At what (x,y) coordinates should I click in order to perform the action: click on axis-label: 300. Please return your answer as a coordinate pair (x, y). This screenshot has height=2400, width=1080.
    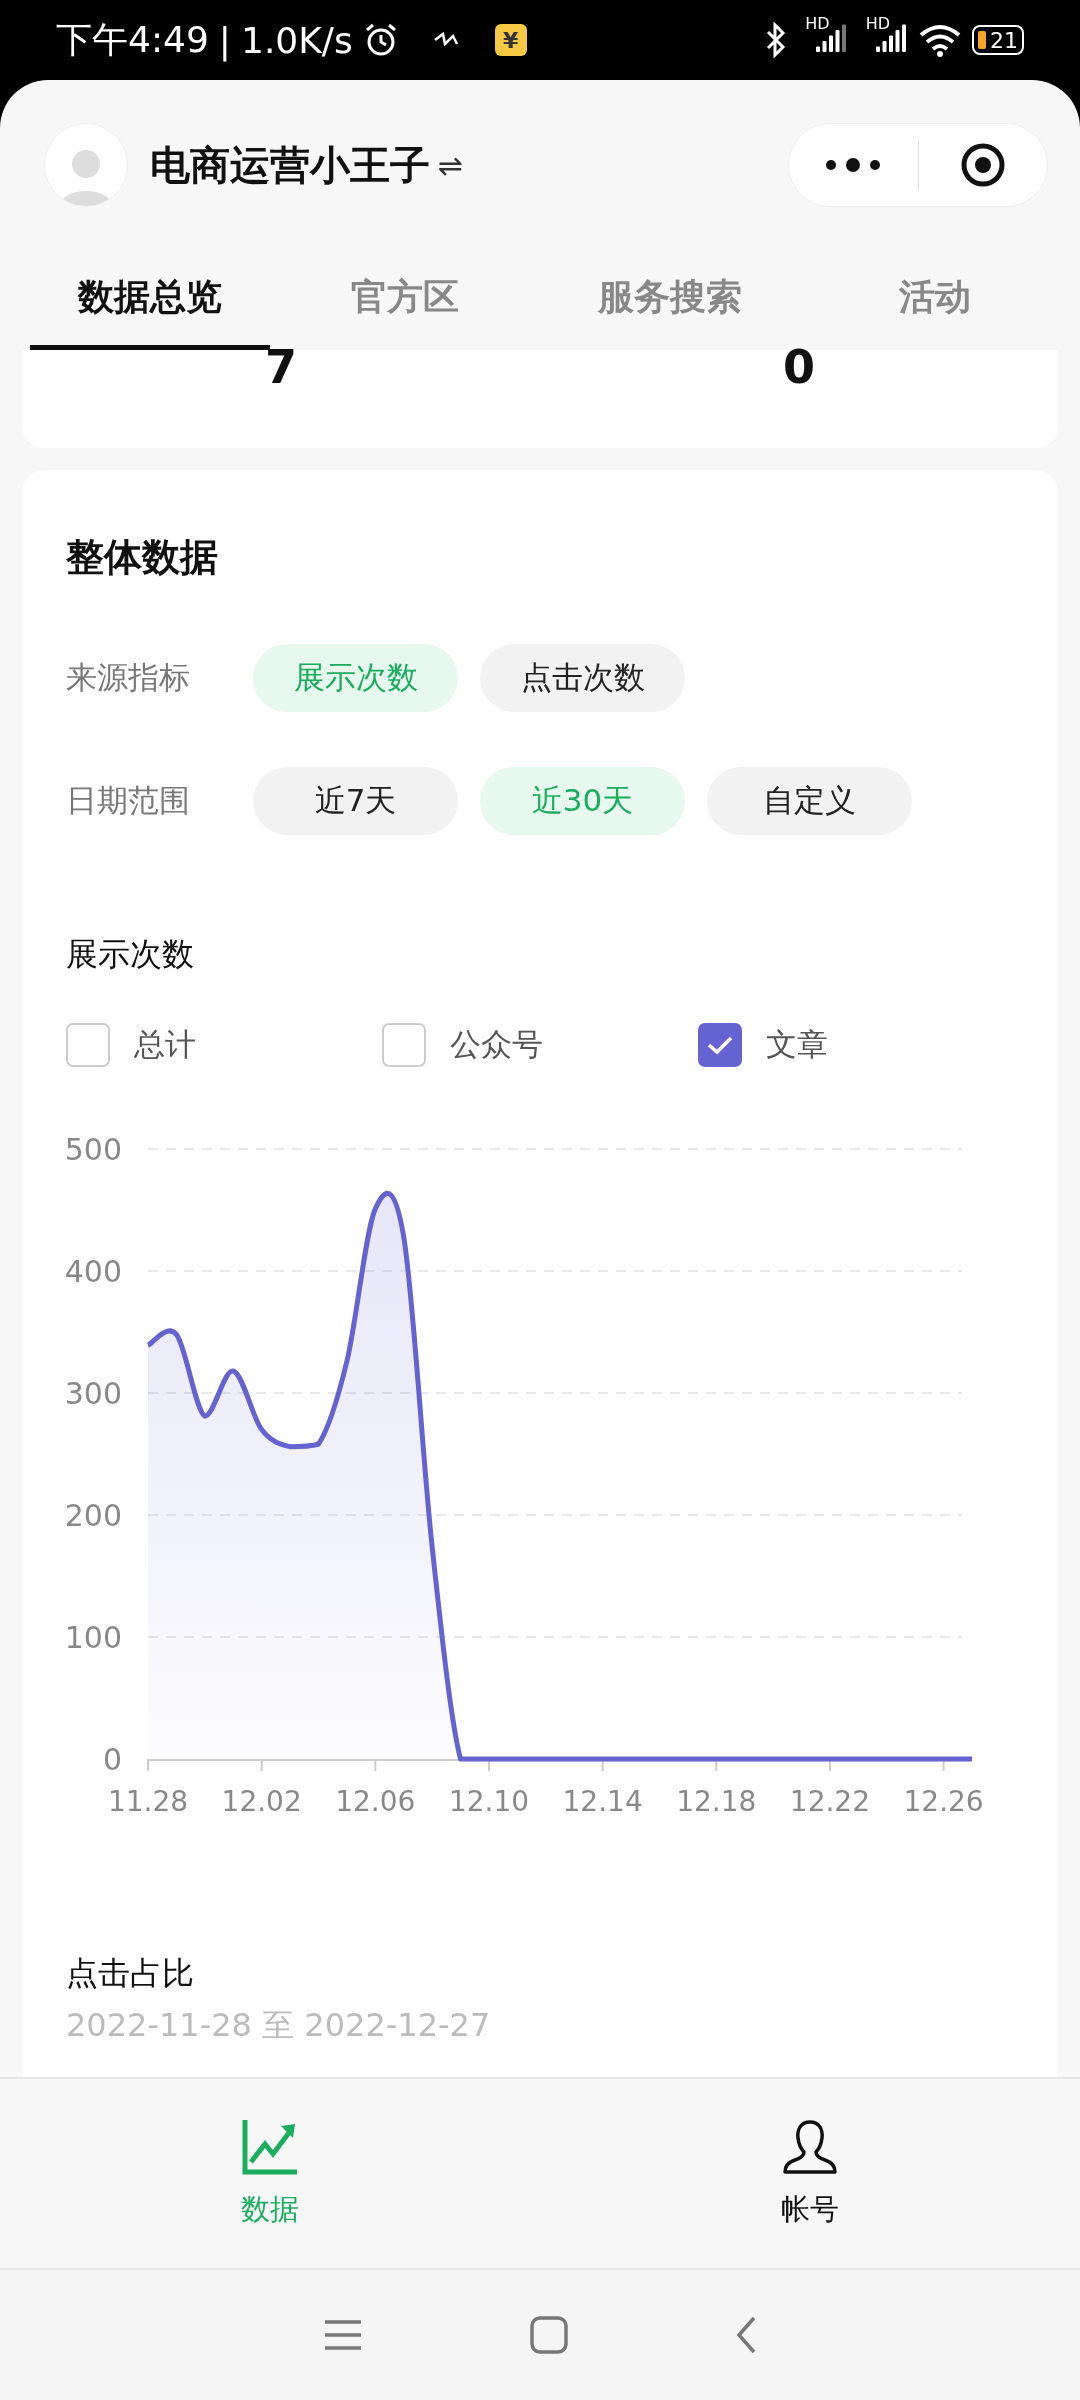
    Looking at the image, I should click on (93, 1393).